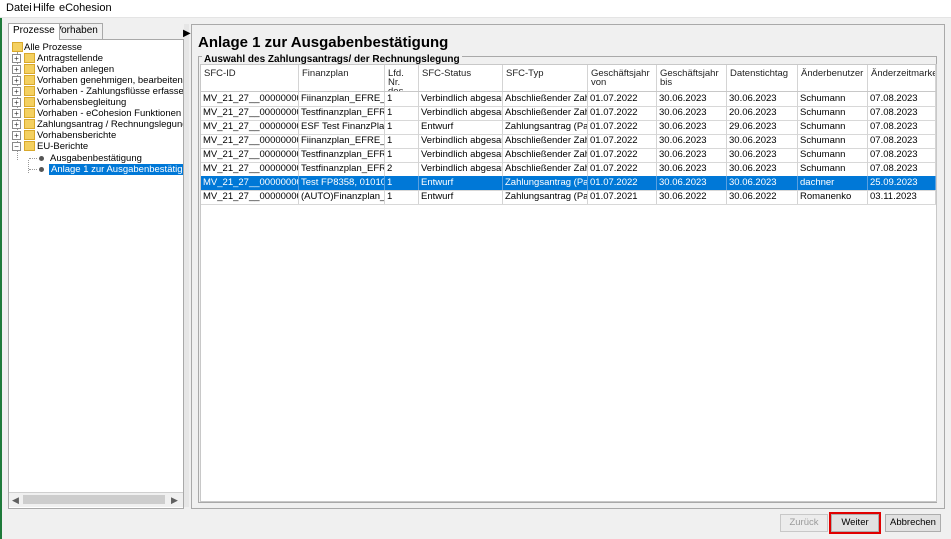  I want to click on scroll-left-icon: ◀, so click(15, 500).